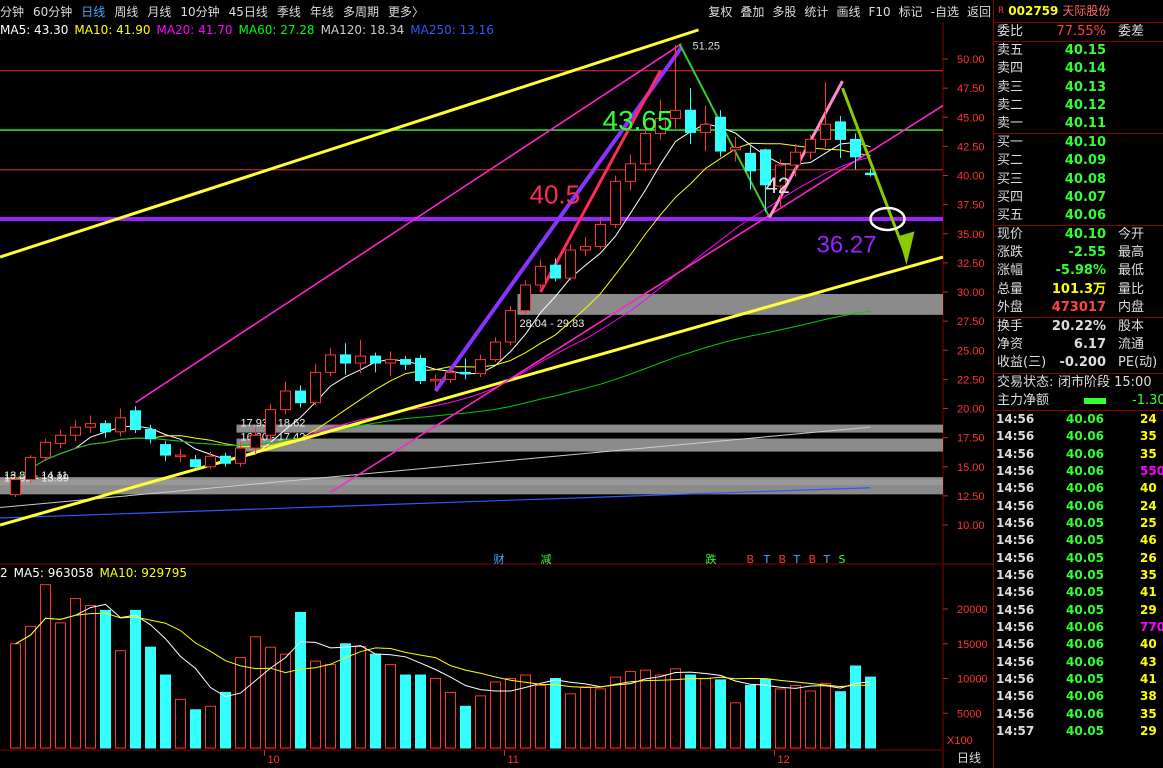 This screenshot has height=768, width=1163. I want to click on stats2-value: 6.17, so click(1089, 345).